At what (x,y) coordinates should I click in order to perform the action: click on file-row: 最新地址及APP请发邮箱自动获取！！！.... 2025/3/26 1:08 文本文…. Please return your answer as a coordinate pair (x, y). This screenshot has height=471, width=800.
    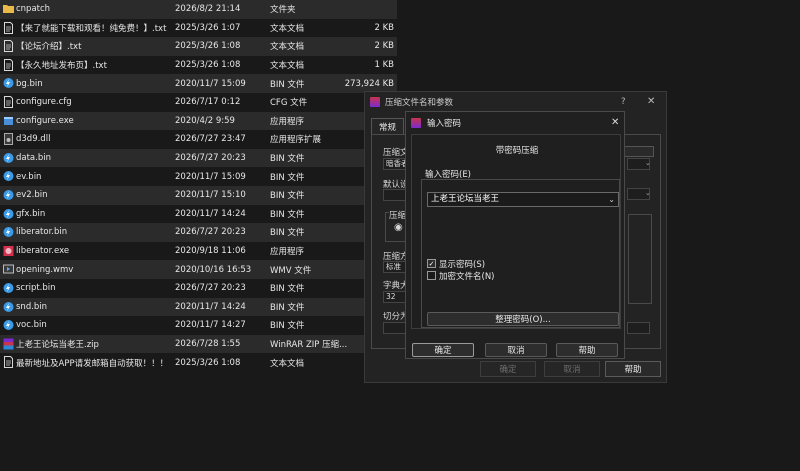
    Looking at the image, I should click on (198, 362).